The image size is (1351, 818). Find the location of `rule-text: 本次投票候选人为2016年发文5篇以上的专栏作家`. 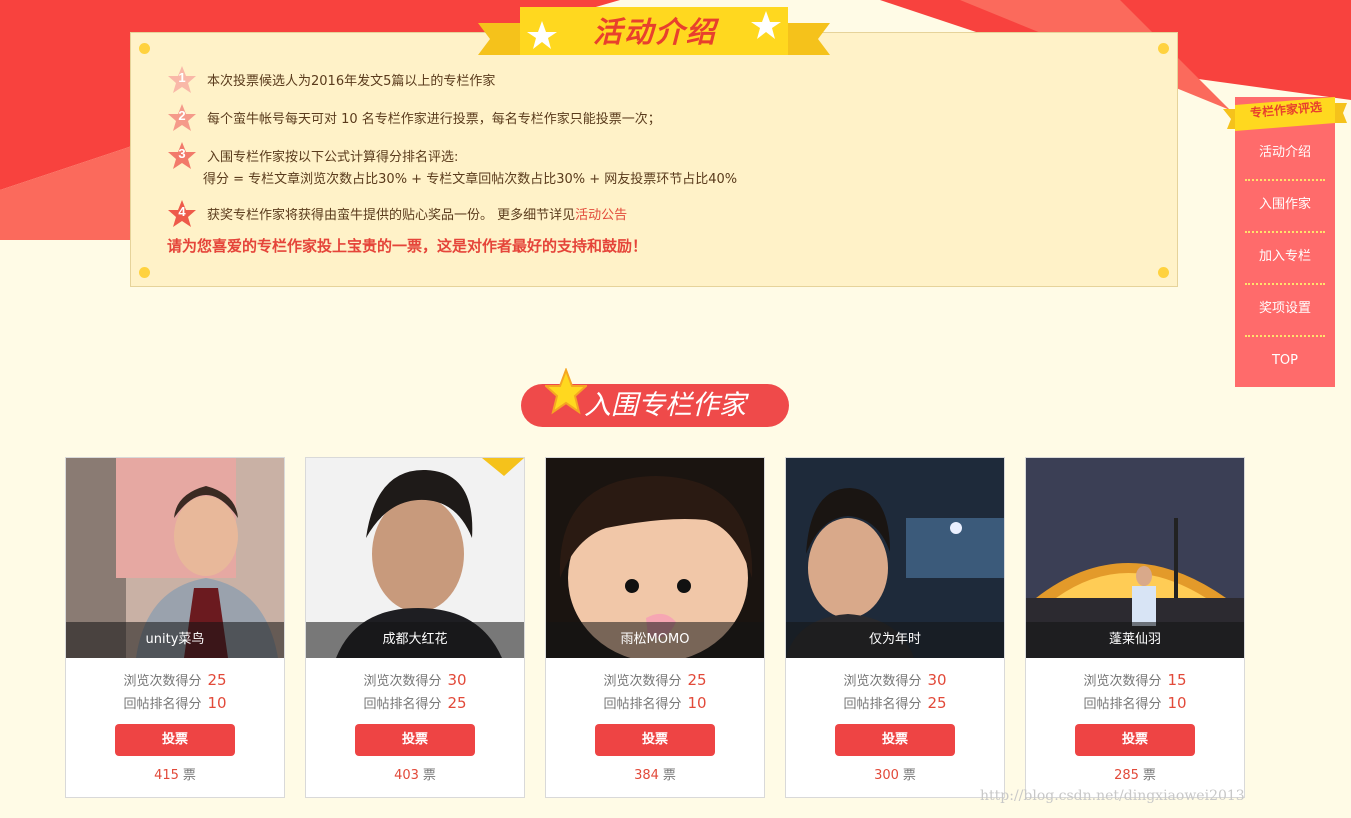

rule-text: 本次投票候选人为2016年发文5篇以上的专栏作家 is located at coordinates (351, 81).